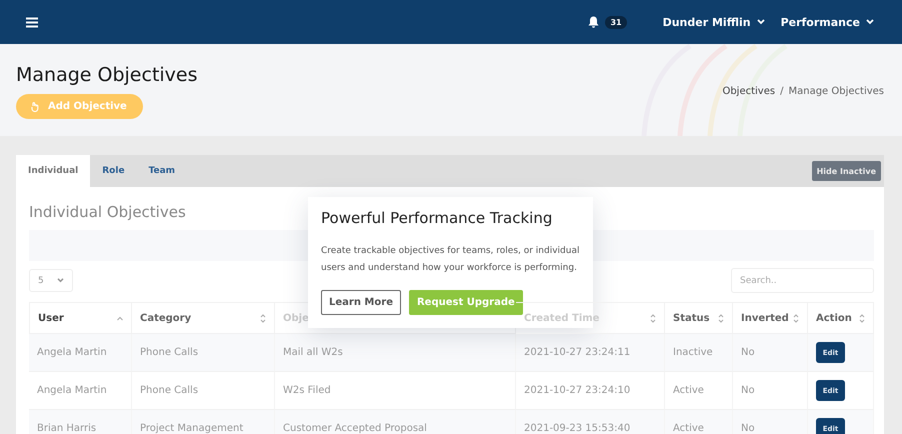 Image resolution: width=902 pixels, height=434 pixels. Describe the element at coordinates (590, 422) in the screenshot. I see `table-cell: 2021-09-23 15:53:40` at that location.